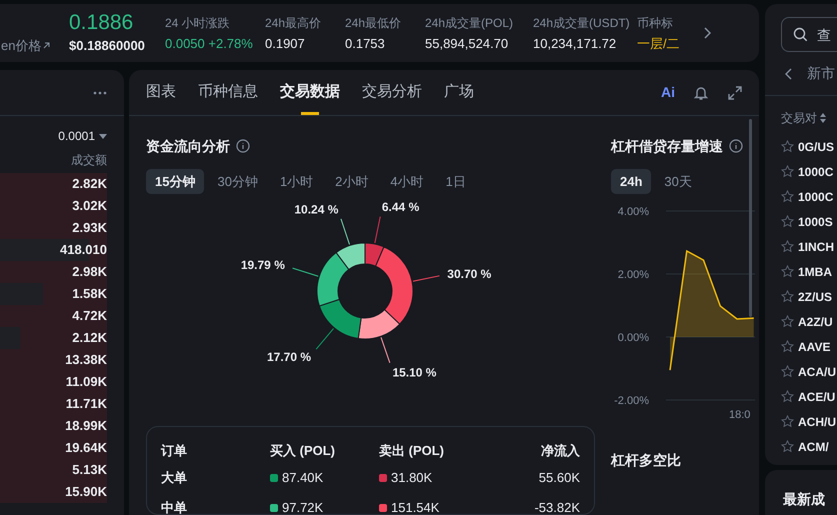  What do you see at coordinates (101, 23) in the screenshot?
I see `last-price: 0.1886` at bounding box center [101, 23].